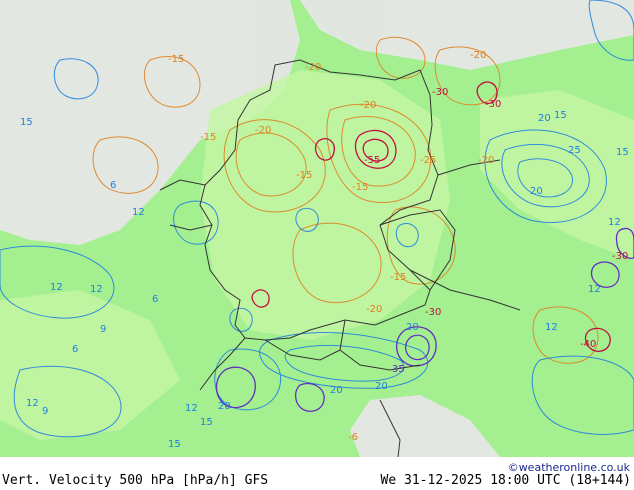  I want to click on contour-label: 35, so click(398, 369).